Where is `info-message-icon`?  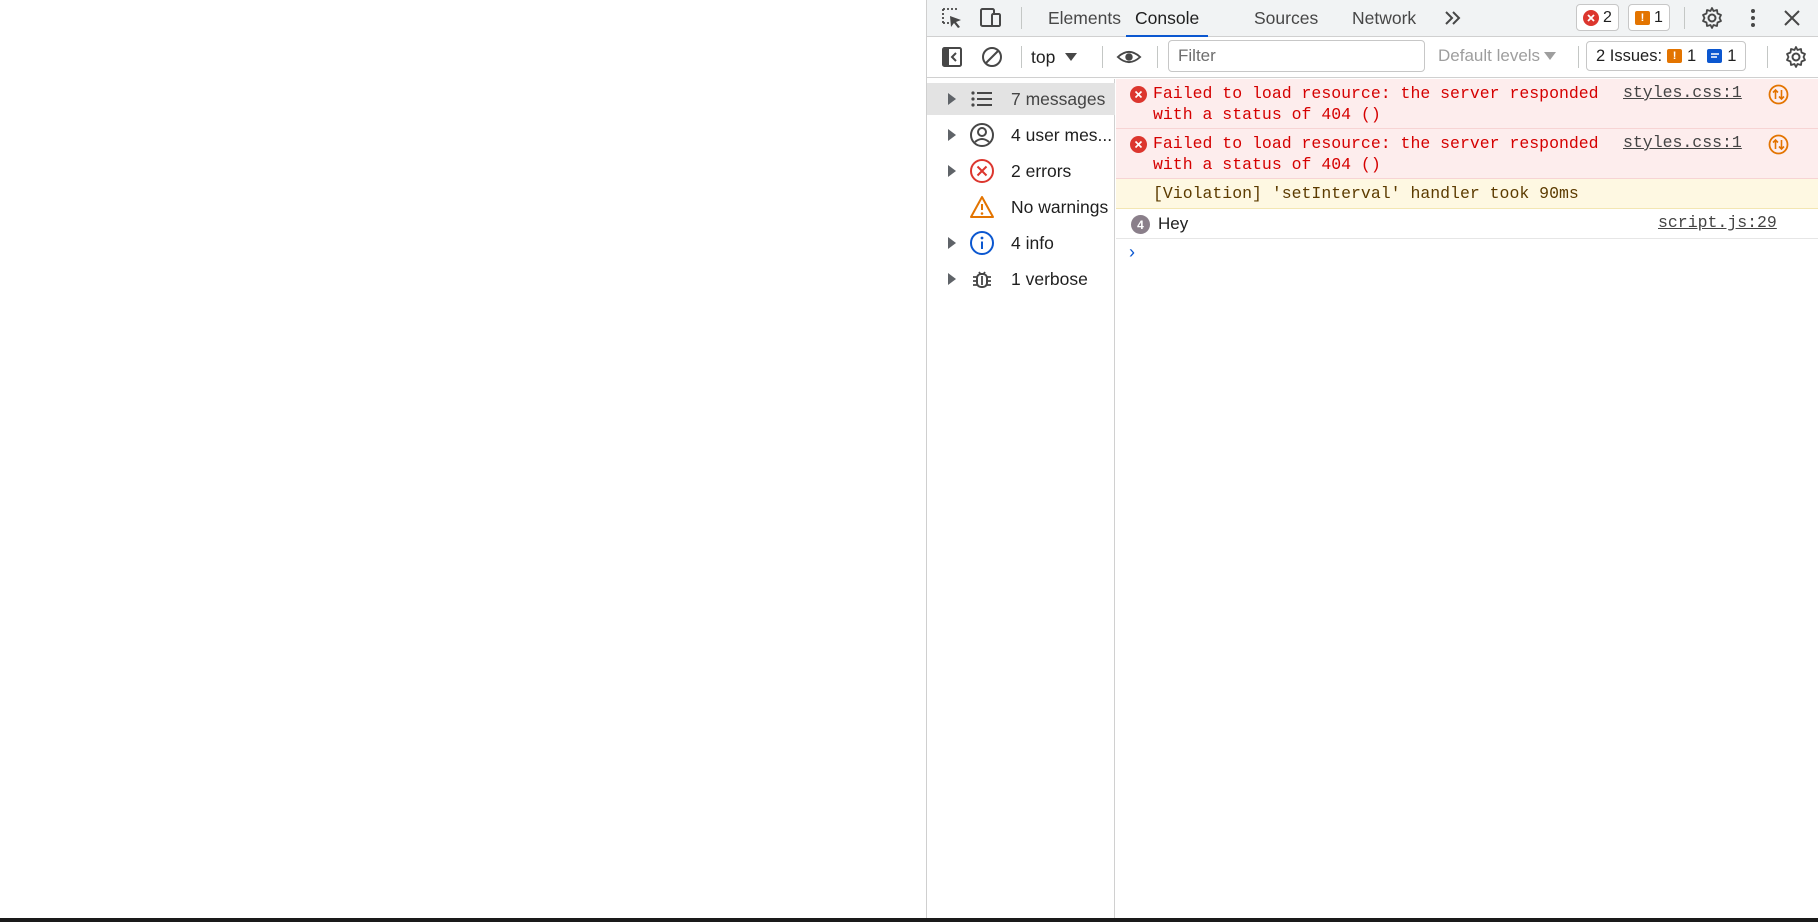 info-message-icon is located at coordinates (1715, 56).